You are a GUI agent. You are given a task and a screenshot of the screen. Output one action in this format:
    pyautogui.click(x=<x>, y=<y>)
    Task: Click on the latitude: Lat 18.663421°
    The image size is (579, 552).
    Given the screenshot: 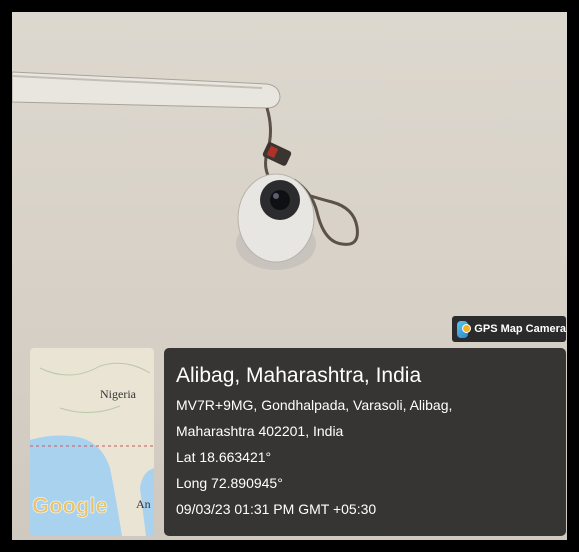 What is the action you would take?
    pyautogui.click(x=224, y=457)
    